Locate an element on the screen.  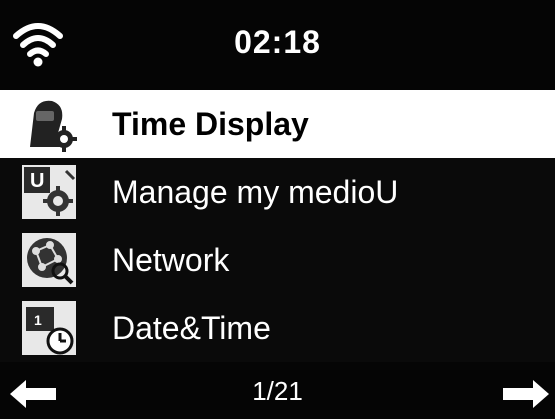
menu-item-label: Date&Time is located at coordinates (191, 327).